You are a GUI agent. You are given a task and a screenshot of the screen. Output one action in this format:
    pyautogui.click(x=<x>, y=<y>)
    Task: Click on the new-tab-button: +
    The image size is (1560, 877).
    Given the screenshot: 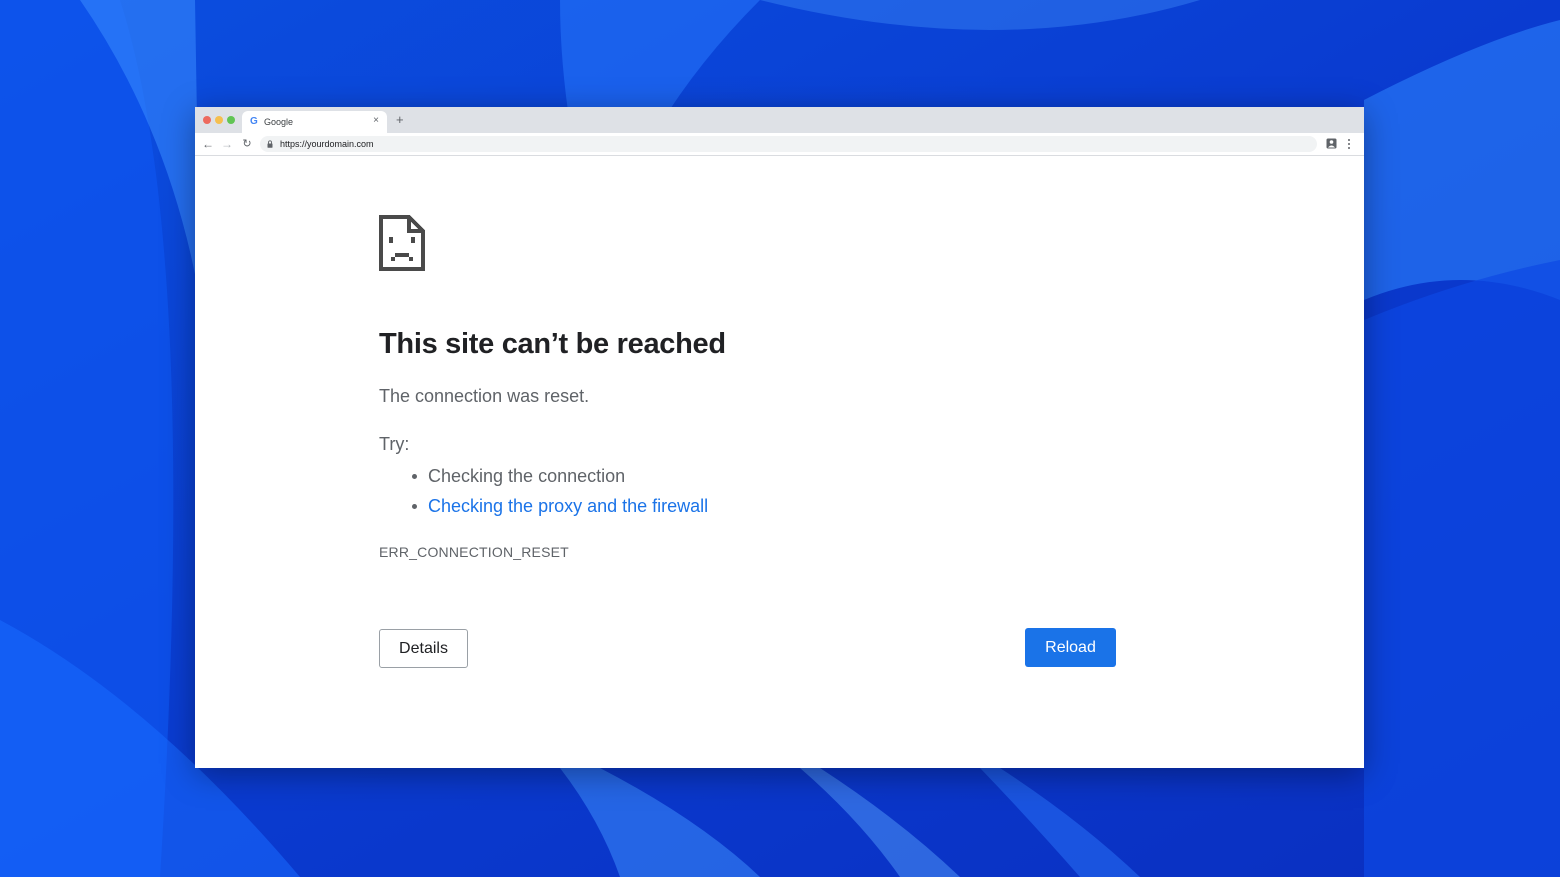 What is the action you would take?
    pyautogui.click(x=400, y=119)
    